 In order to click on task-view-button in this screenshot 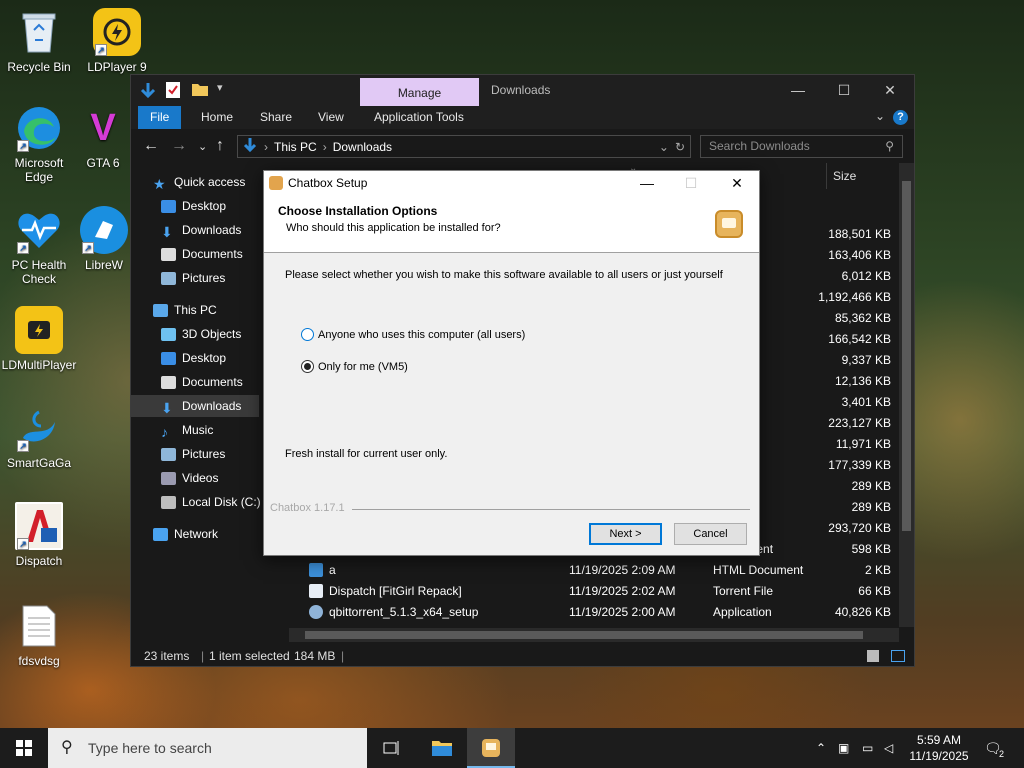, I will do `click(392, 748)`.